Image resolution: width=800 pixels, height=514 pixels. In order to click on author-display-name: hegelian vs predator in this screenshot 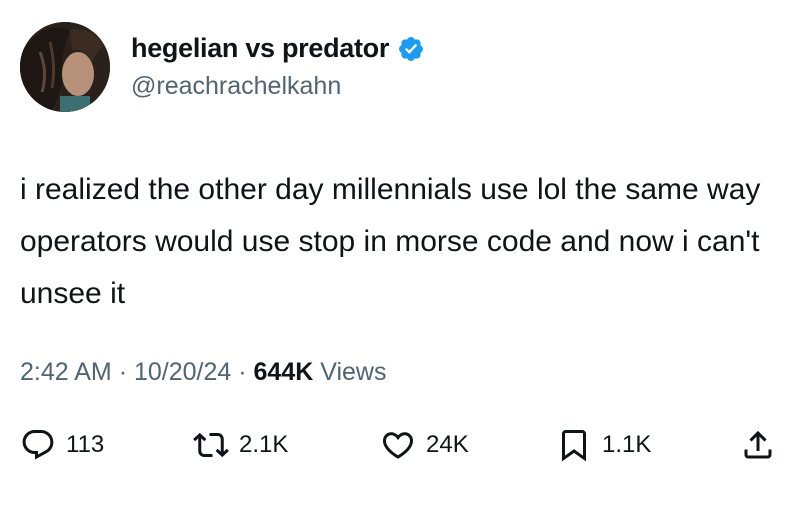, I will do `click(260, 48)`.